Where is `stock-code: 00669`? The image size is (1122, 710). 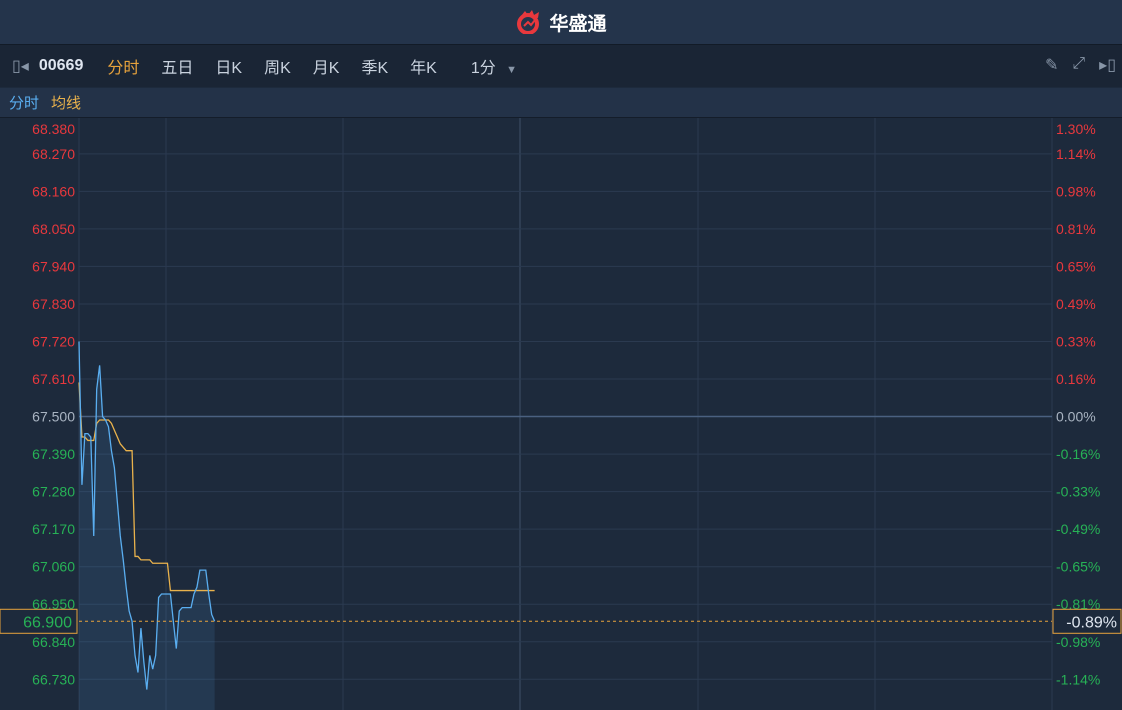
stock-code: 00669 is located at coordinates (61, 65).